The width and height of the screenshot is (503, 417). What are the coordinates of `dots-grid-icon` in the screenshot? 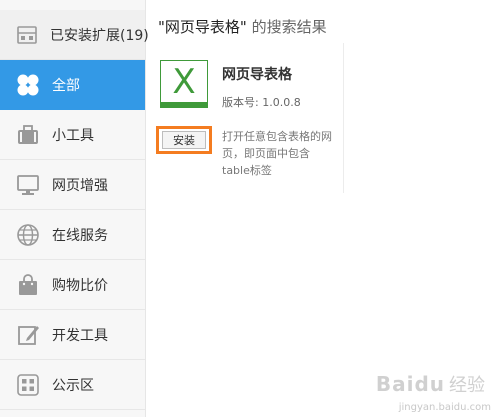 It's located at (28, 385).